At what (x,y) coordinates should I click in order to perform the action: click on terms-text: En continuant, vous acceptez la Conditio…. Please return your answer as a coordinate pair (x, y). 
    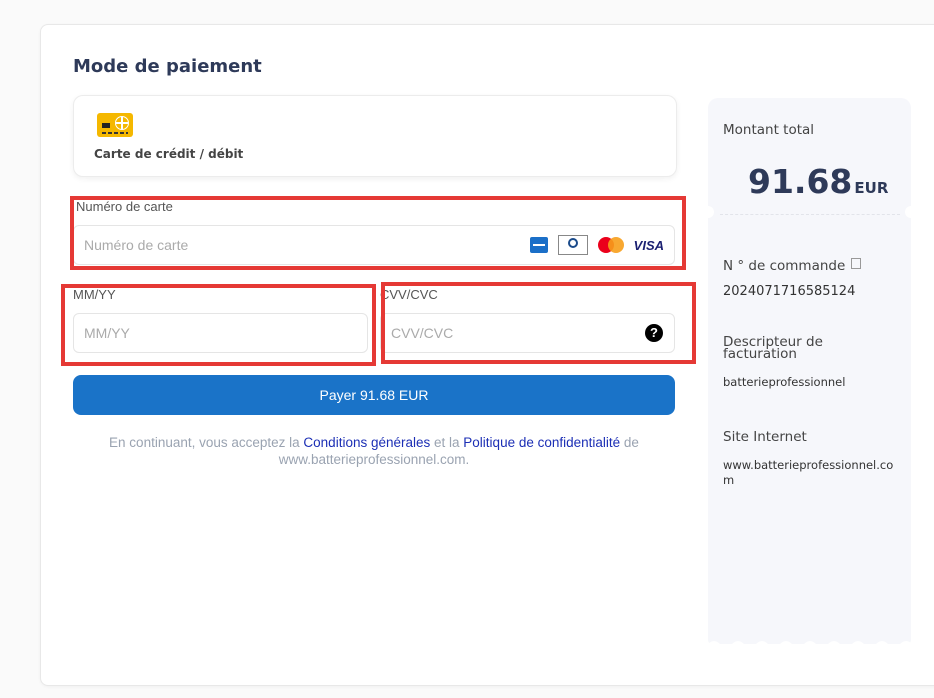
    Looking at the image, I should click on (374, 451).